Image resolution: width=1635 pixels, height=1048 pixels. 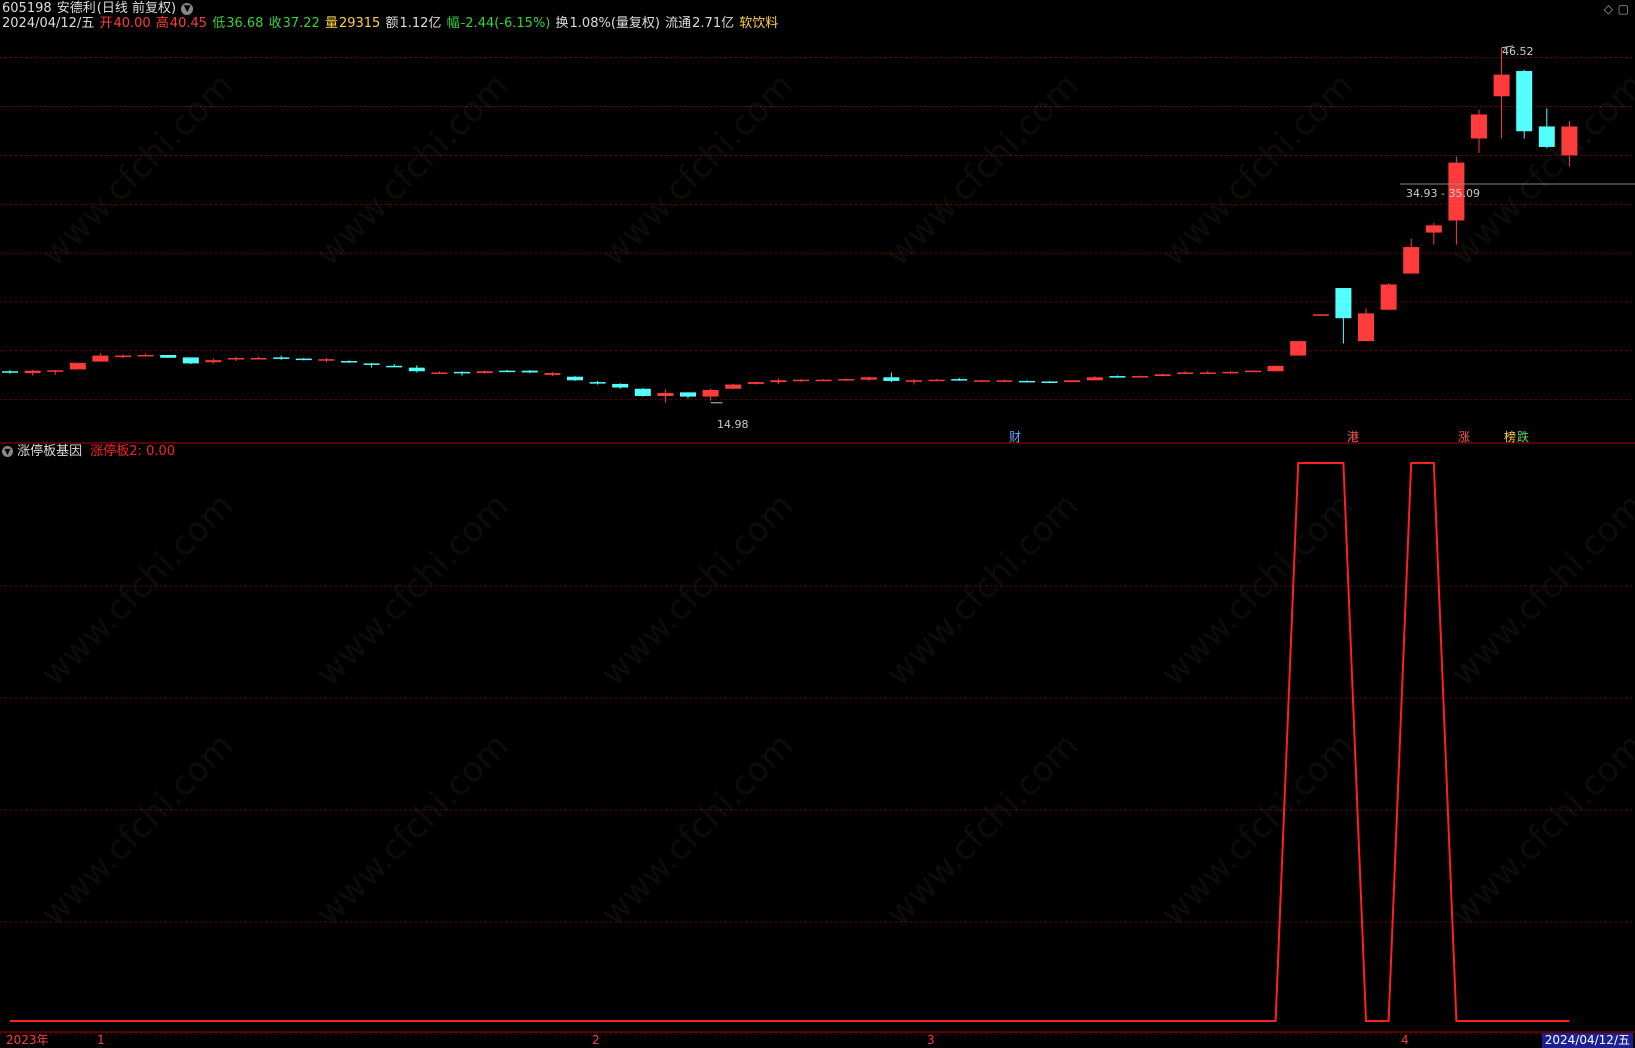 I want to click on year-label: 2023年, so click(x=27, y=1040).